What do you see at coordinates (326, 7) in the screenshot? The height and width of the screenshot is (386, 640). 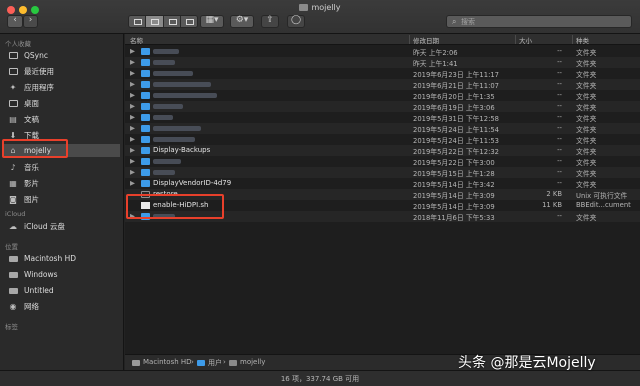 I see `window-title-text: mojelly` at bounding box center [326, 7].